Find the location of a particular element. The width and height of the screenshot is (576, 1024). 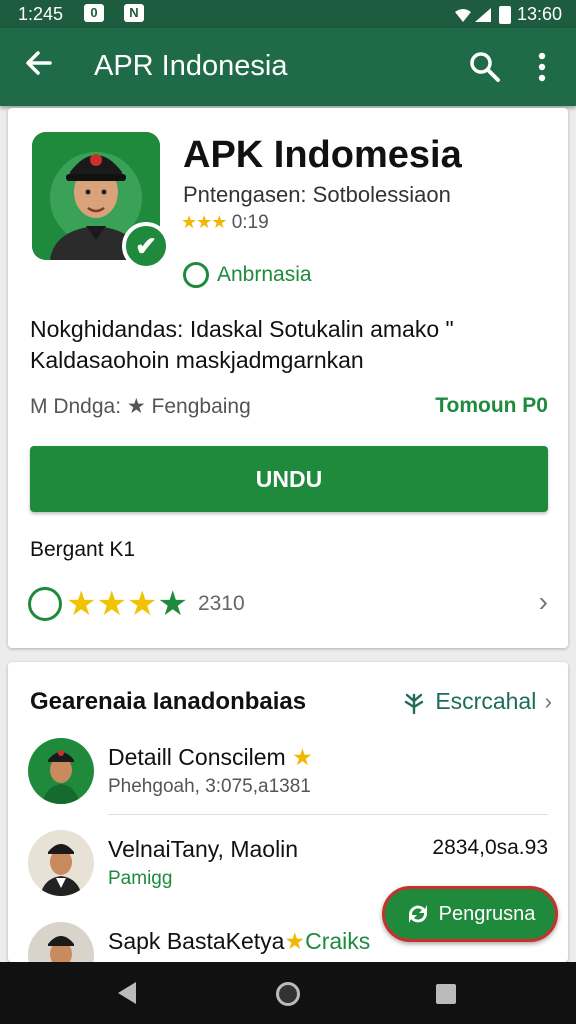

nav-home-icon is located at coordinates (288, 994).